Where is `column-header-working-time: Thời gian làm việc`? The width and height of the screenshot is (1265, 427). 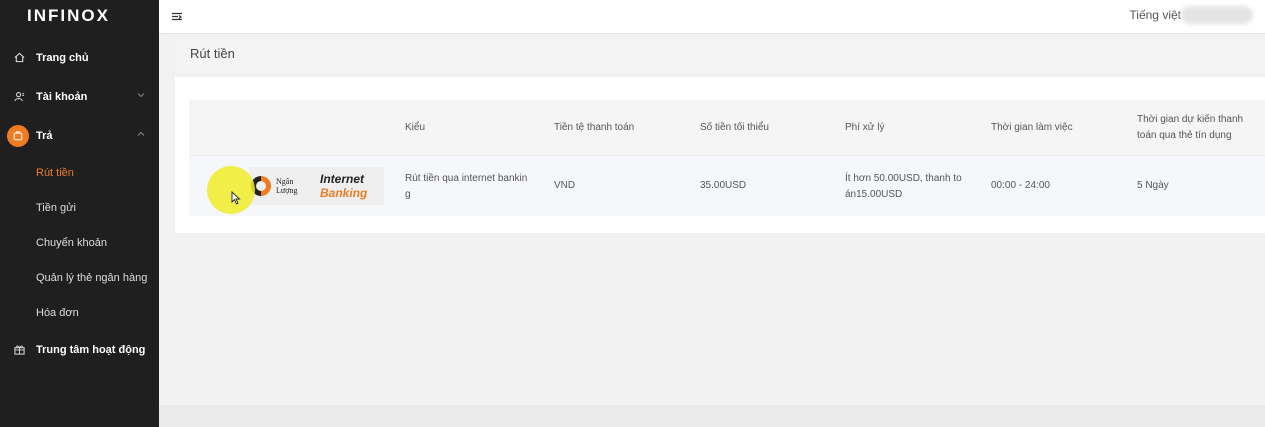 column-header-working-time: Thời gian làm việc is located at coordinates (1032, 127).